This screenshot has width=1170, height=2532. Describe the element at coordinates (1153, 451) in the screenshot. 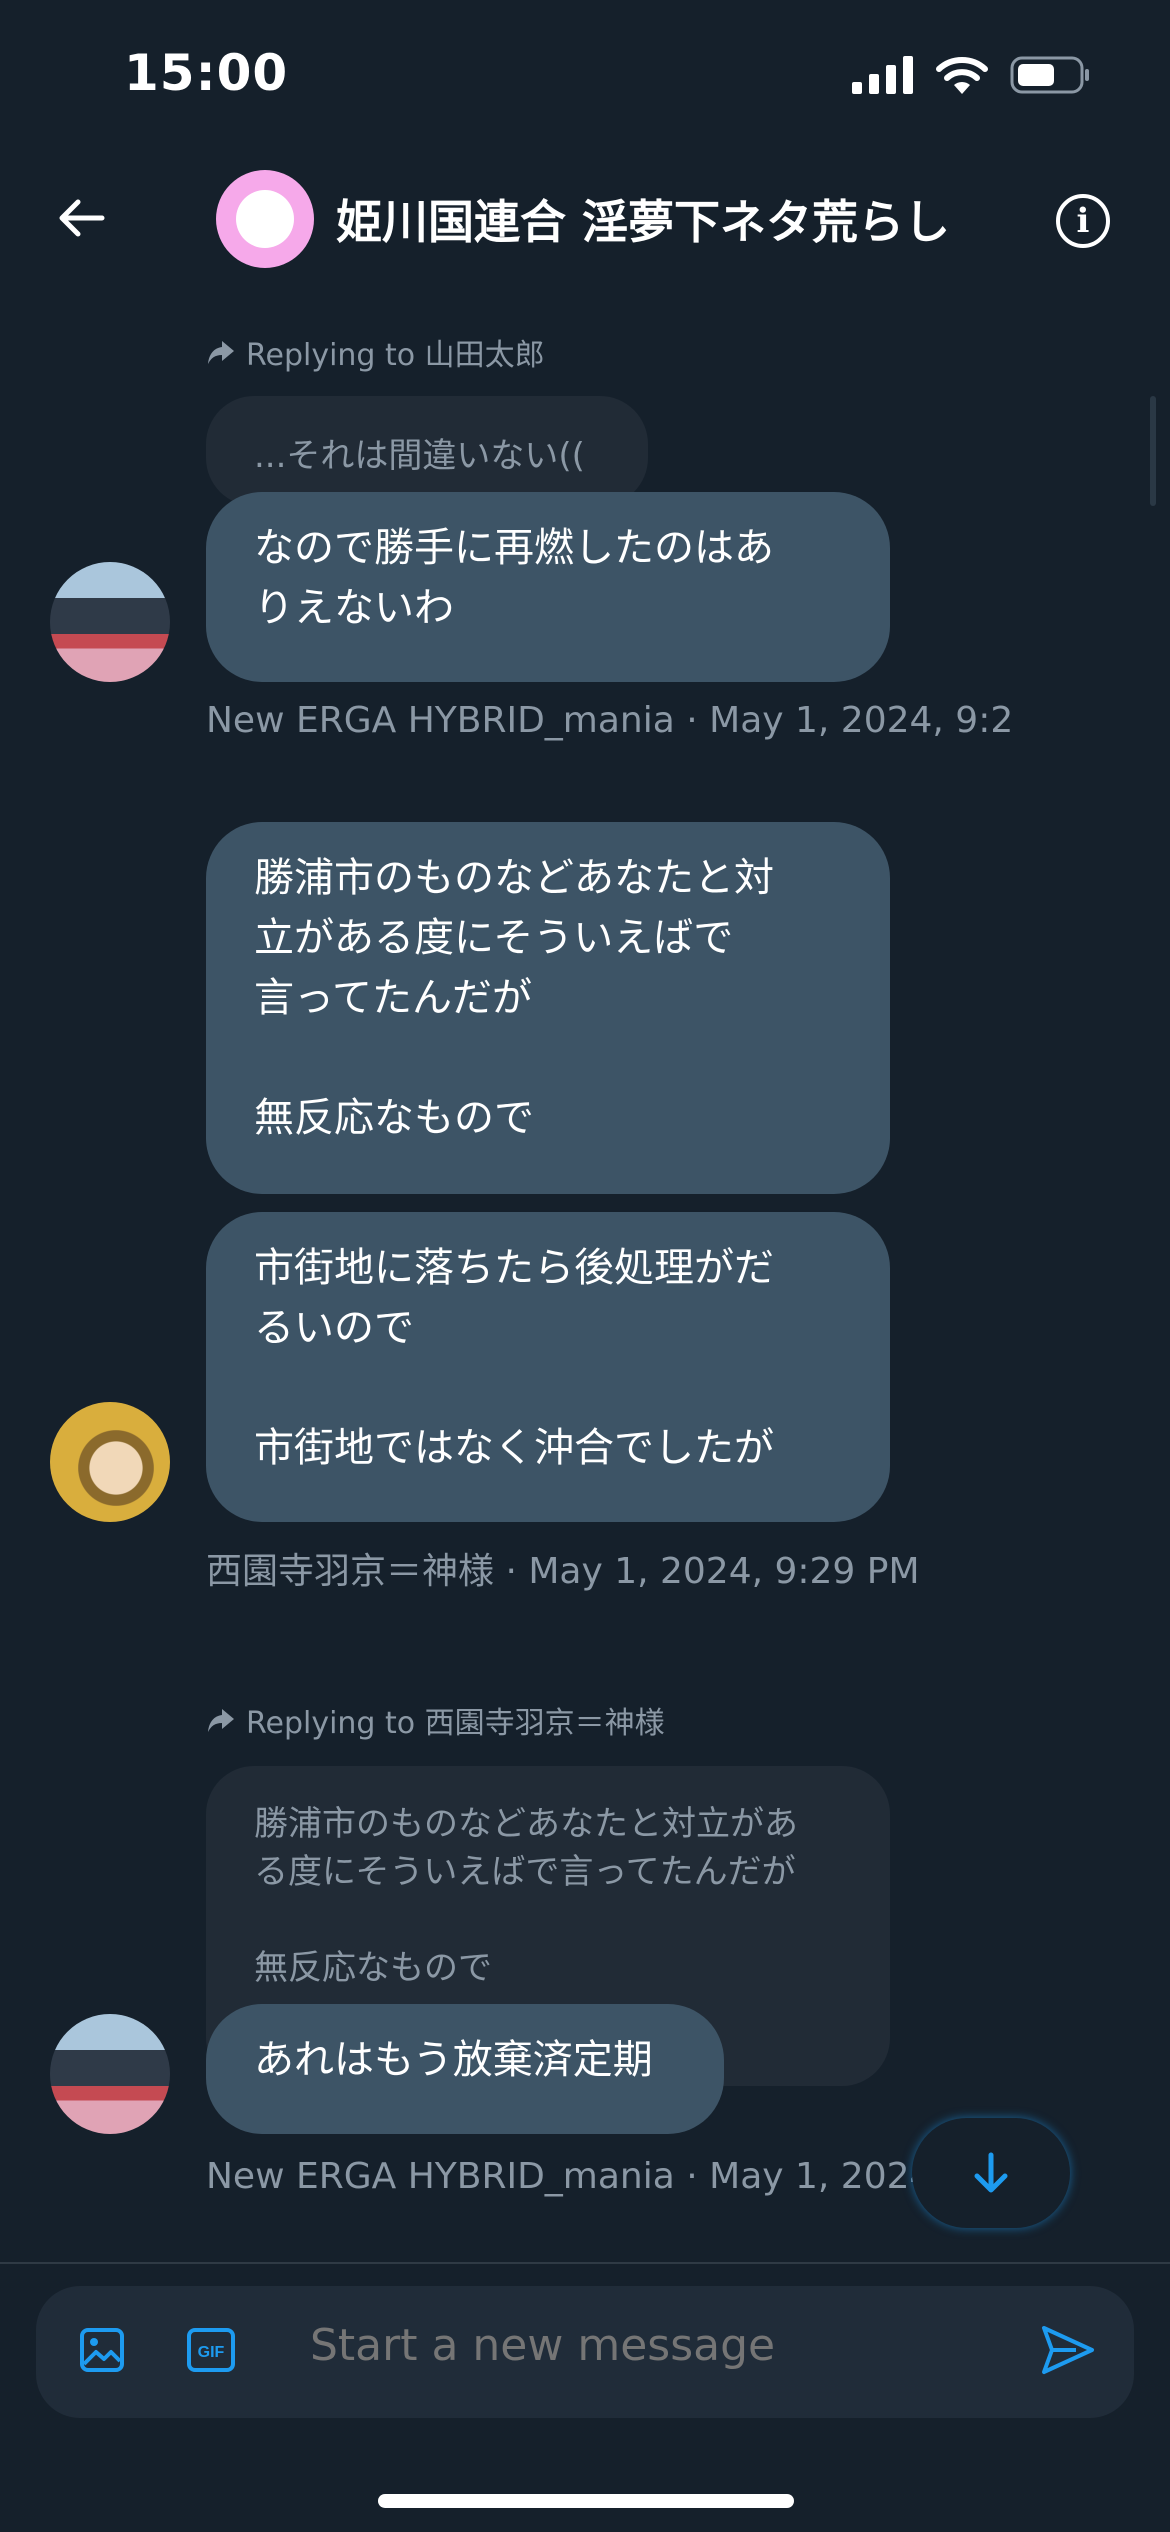

I see `scrollbar` at that location.